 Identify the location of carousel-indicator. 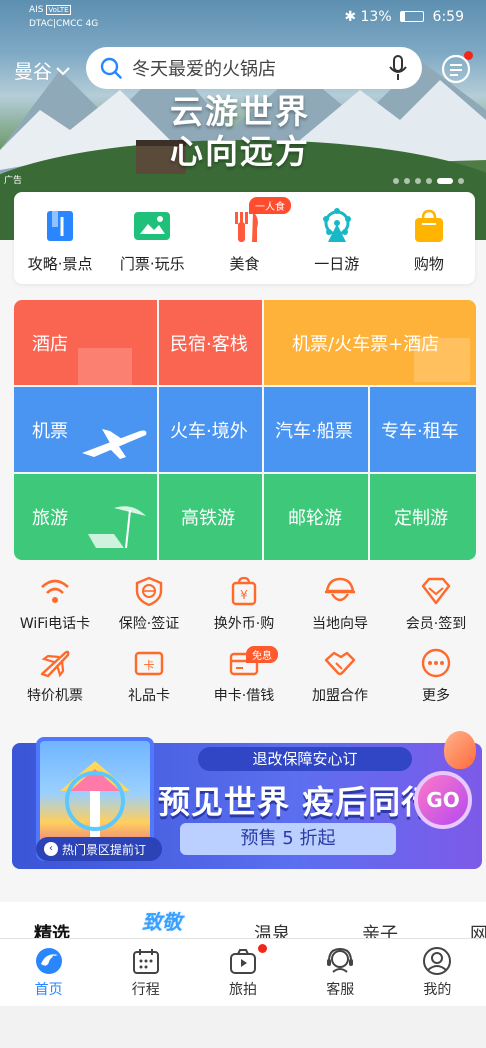
(428, 181).